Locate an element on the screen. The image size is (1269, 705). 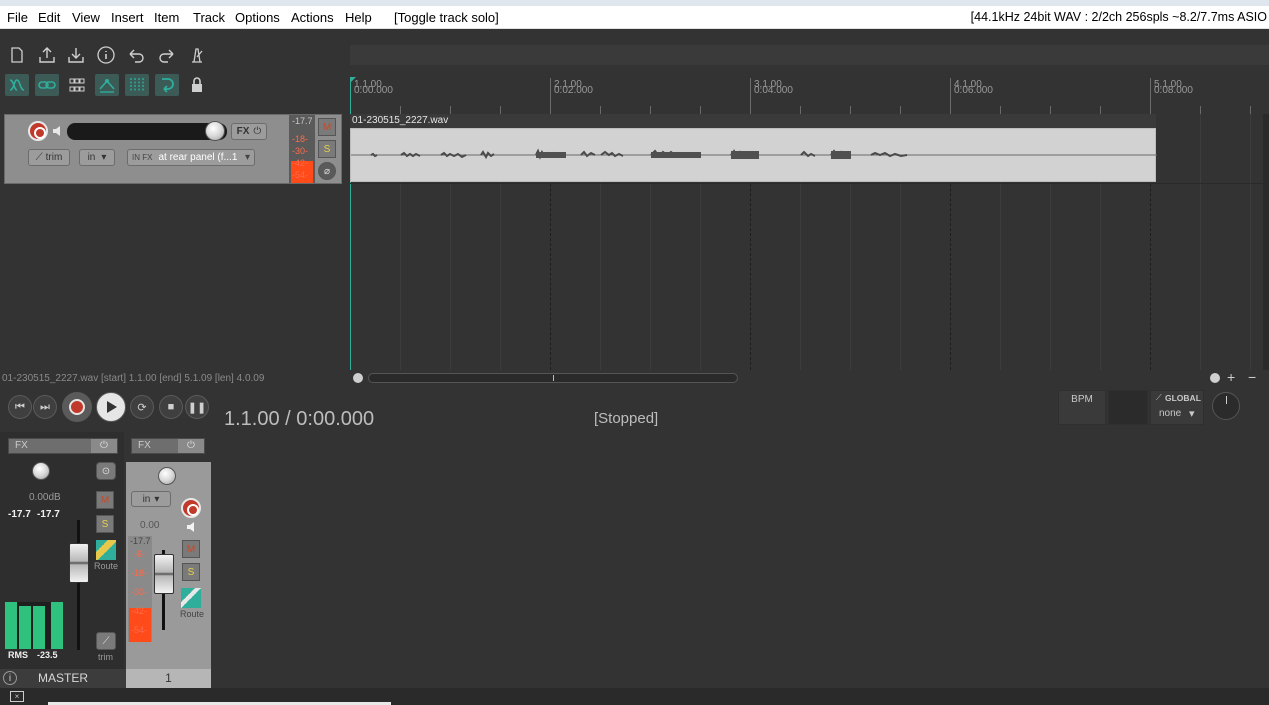
new-project-icon is located at coordinates (17, 55).